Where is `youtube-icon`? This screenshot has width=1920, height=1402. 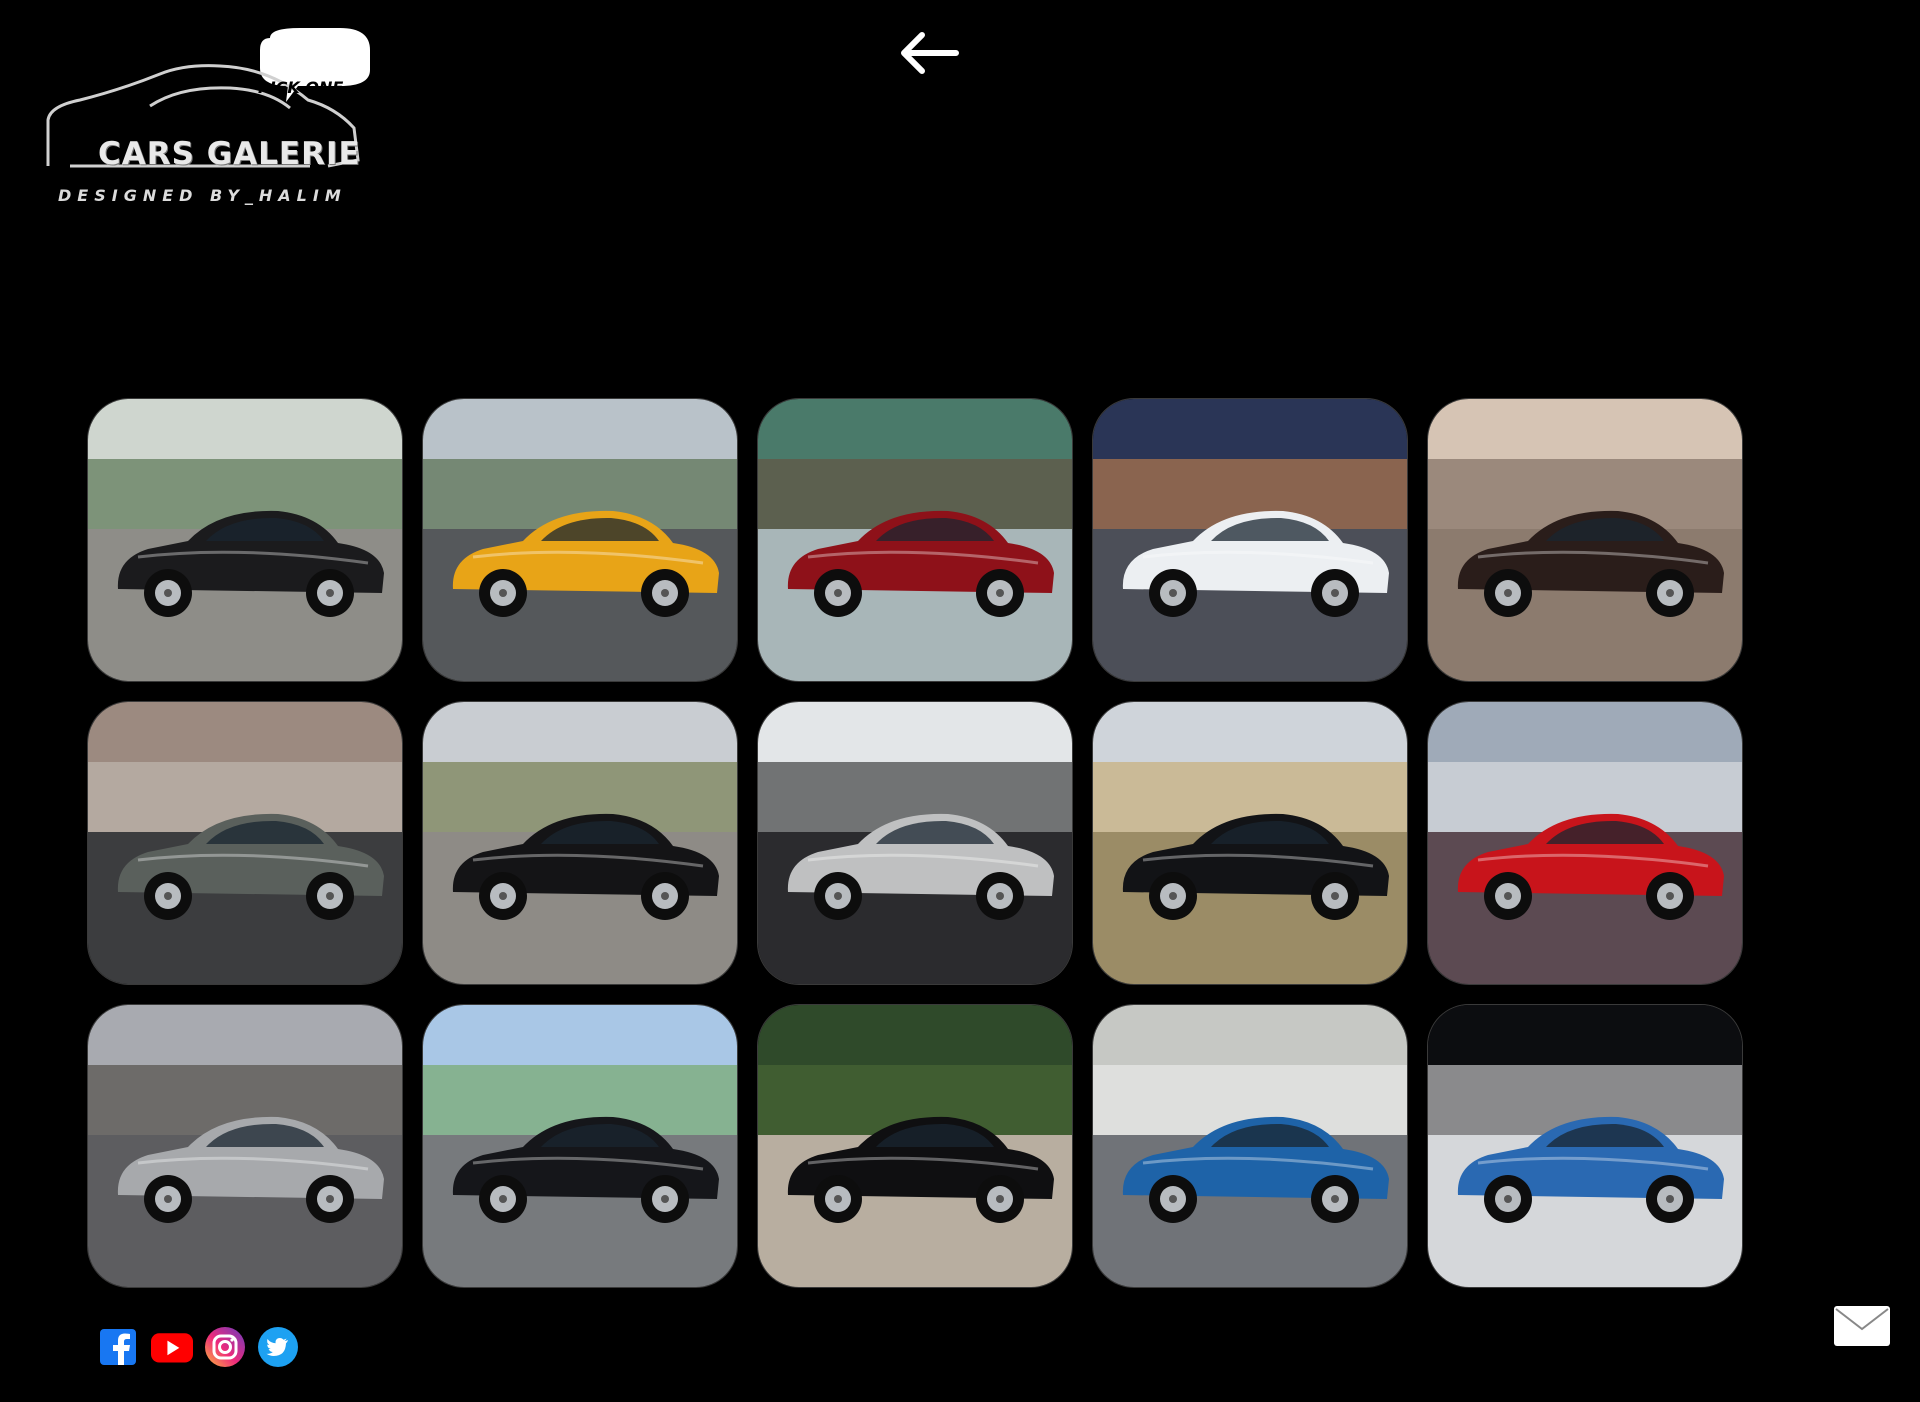
youtube-icon is located at coordinates (172, 1347).